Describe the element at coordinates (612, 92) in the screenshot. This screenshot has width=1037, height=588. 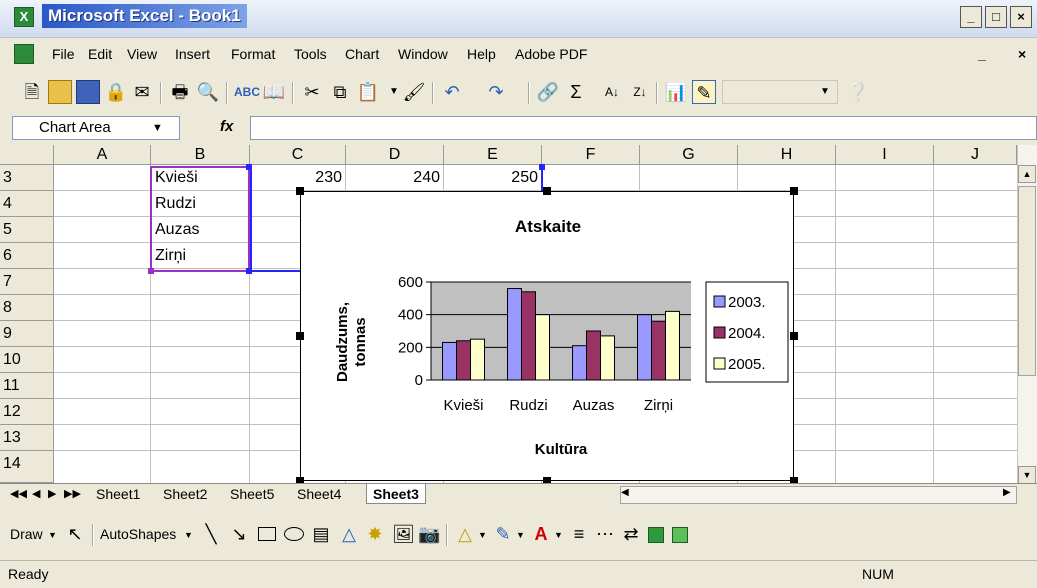
I see `sort-ascending-icon: A↓` at that location.